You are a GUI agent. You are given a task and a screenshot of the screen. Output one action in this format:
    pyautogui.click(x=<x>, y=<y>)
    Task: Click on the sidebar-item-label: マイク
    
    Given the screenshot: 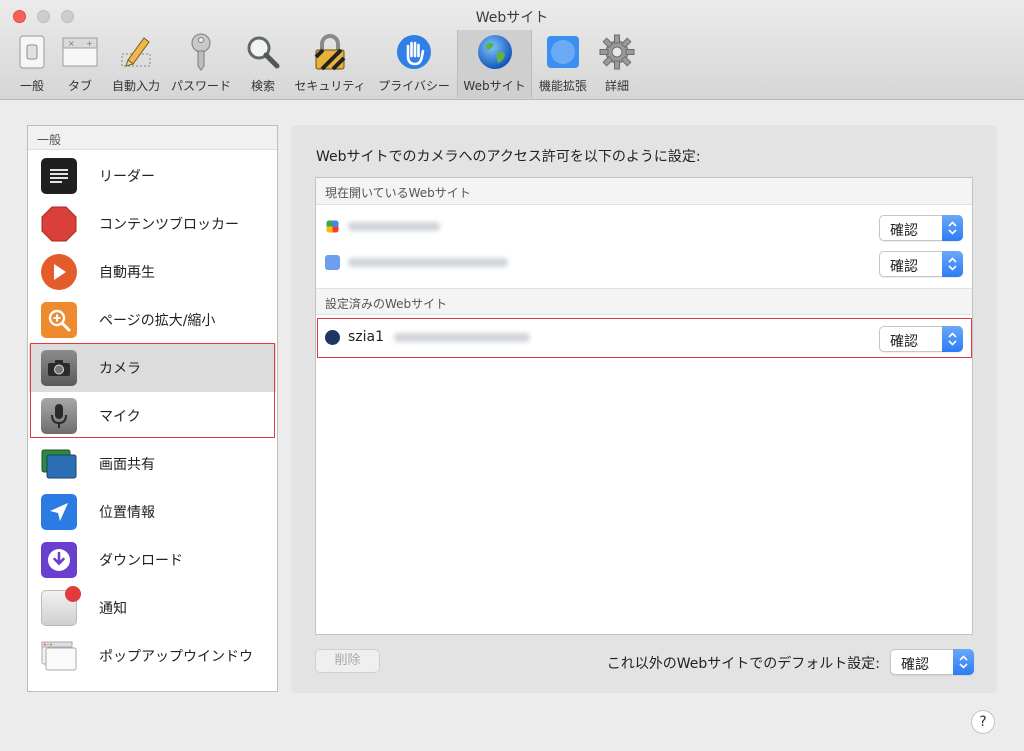 What is the action you would take?
    pyautogui.click(x=120, y=417)
    